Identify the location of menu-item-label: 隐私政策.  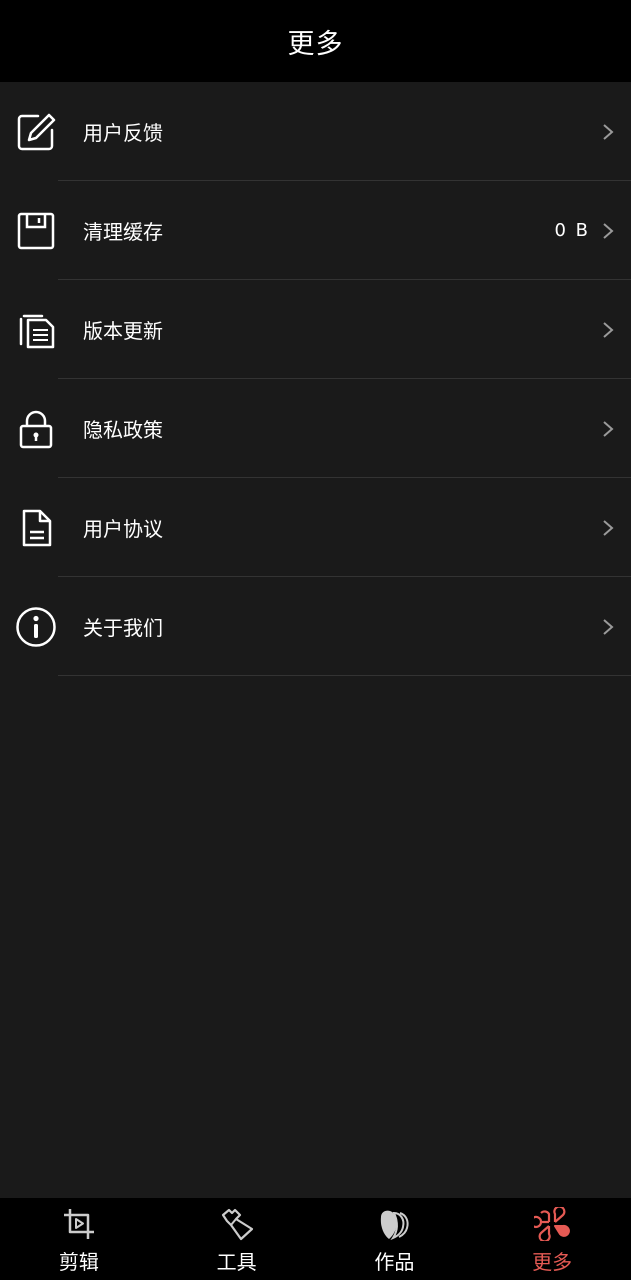
(123, 430).